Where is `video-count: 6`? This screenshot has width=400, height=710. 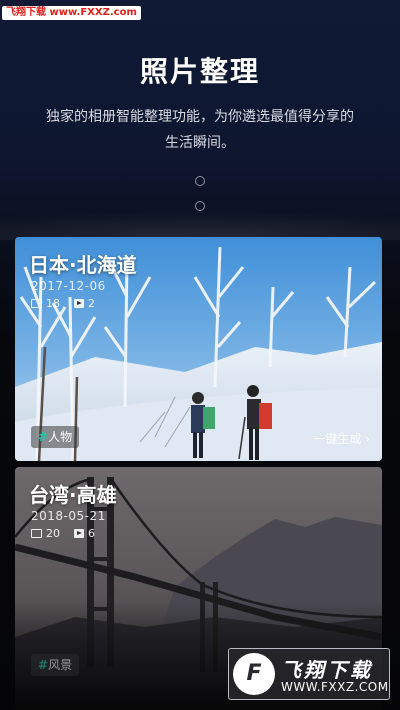
video-count: 6 is located at coordinates (91, 533).